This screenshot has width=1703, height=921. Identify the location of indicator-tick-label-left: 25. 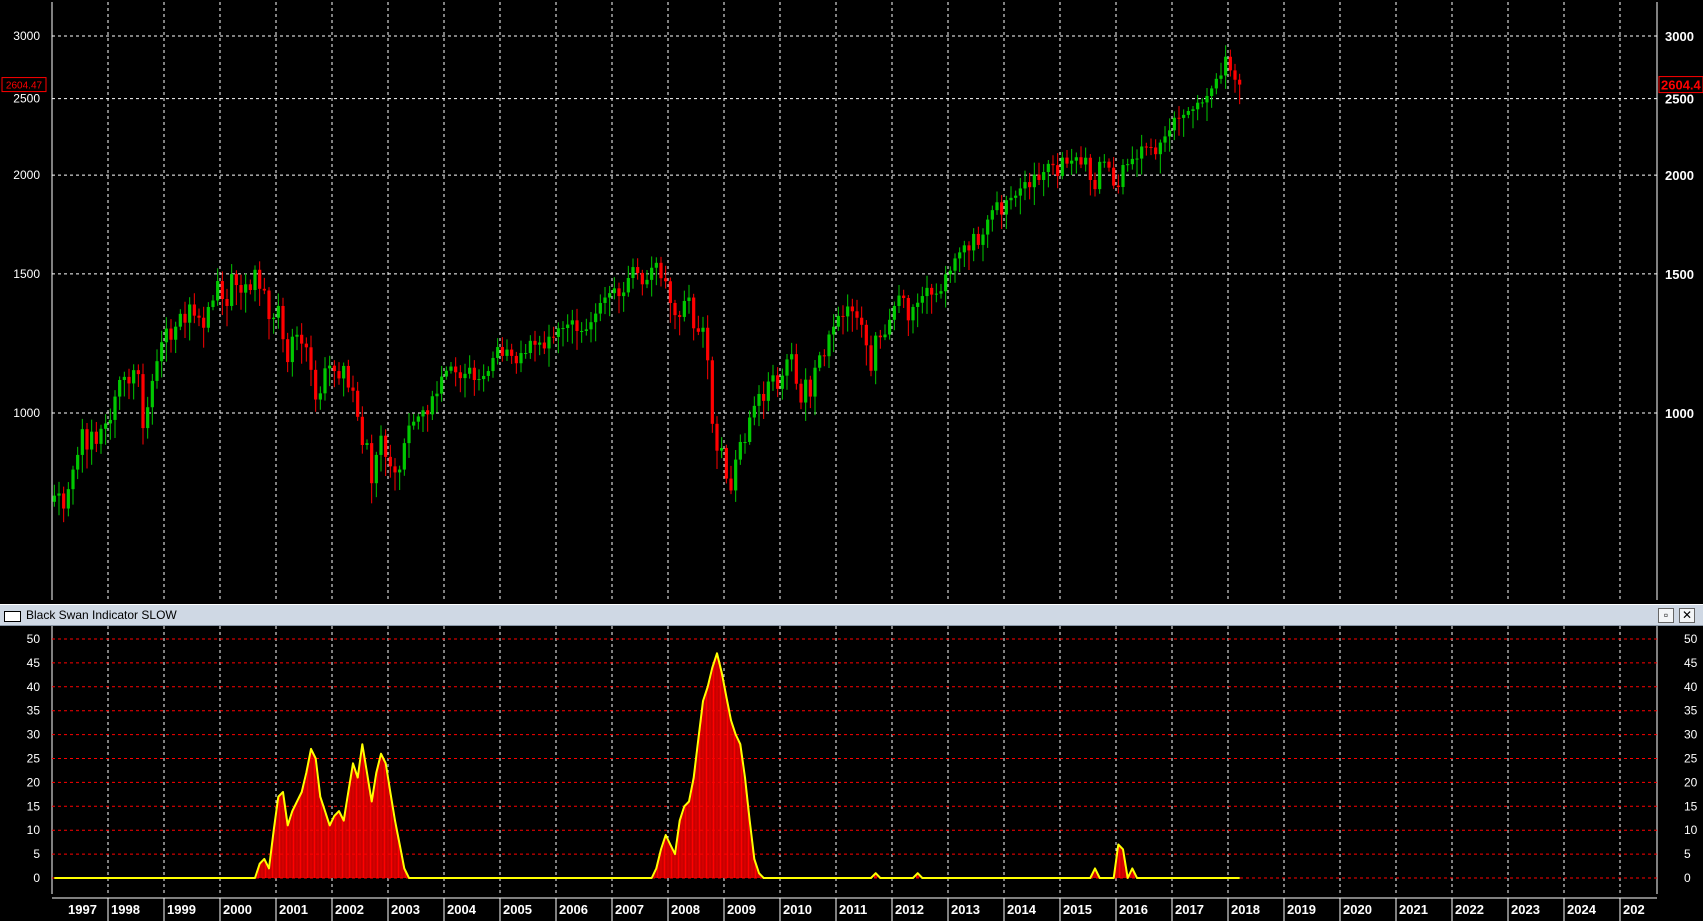
(34, 759).